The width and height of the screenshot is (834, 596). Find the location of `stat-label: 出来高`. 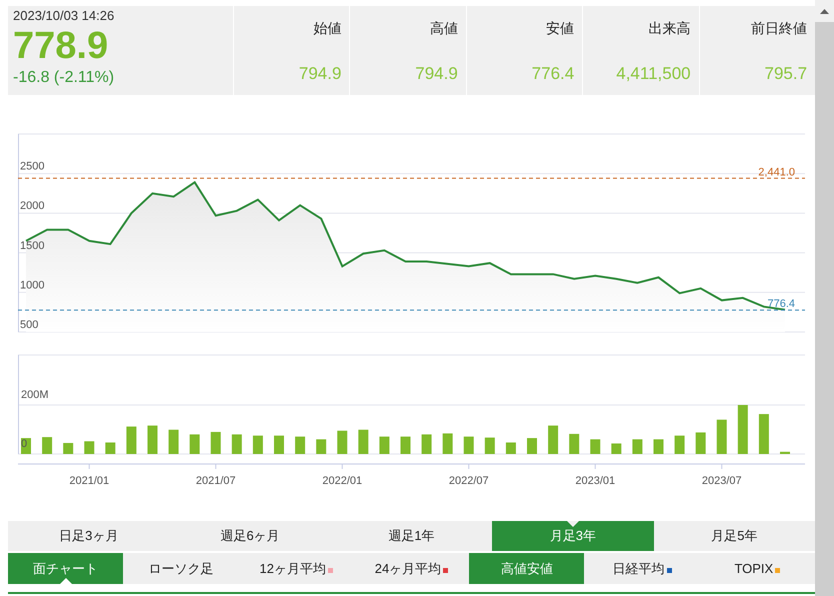

stat-label: 出来高 is located at coordinates (669, 28).